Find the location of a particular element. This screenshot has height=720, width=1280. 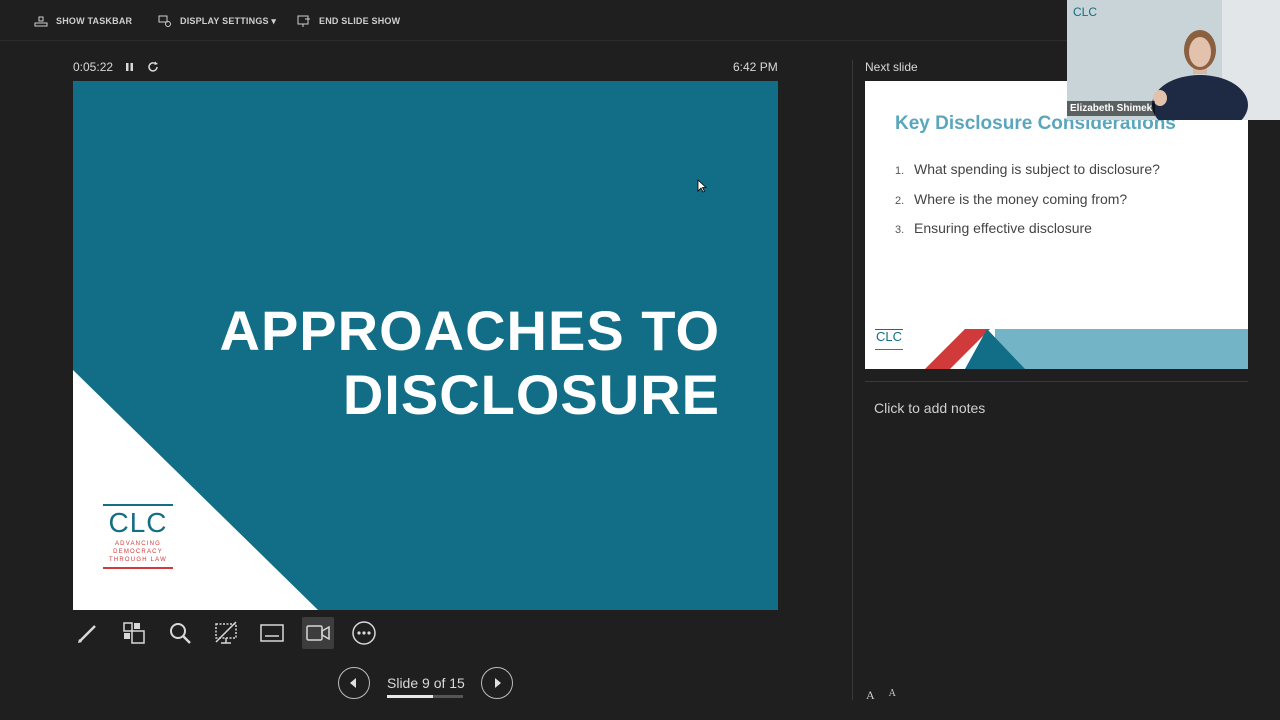

more-options-icon is located at coordinates (364, 633).